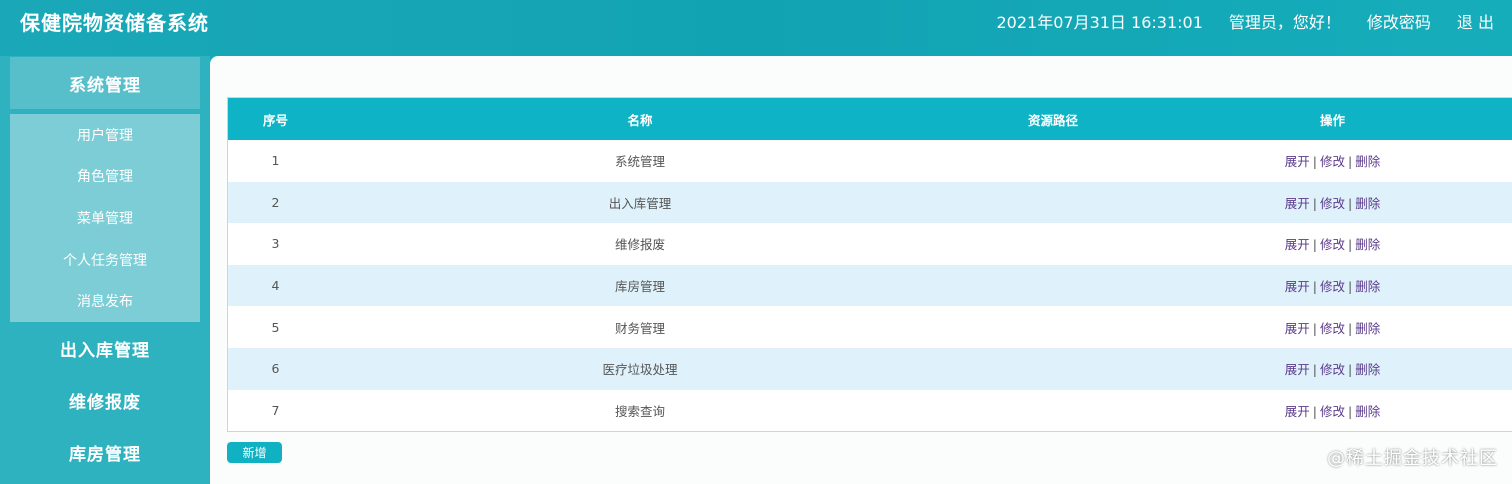 Image resolution: width=1512 pixels, height=484 pixels. Describe the element at coordinates (275, 244) in the screenshot. I see `row-index: 3` at that location.